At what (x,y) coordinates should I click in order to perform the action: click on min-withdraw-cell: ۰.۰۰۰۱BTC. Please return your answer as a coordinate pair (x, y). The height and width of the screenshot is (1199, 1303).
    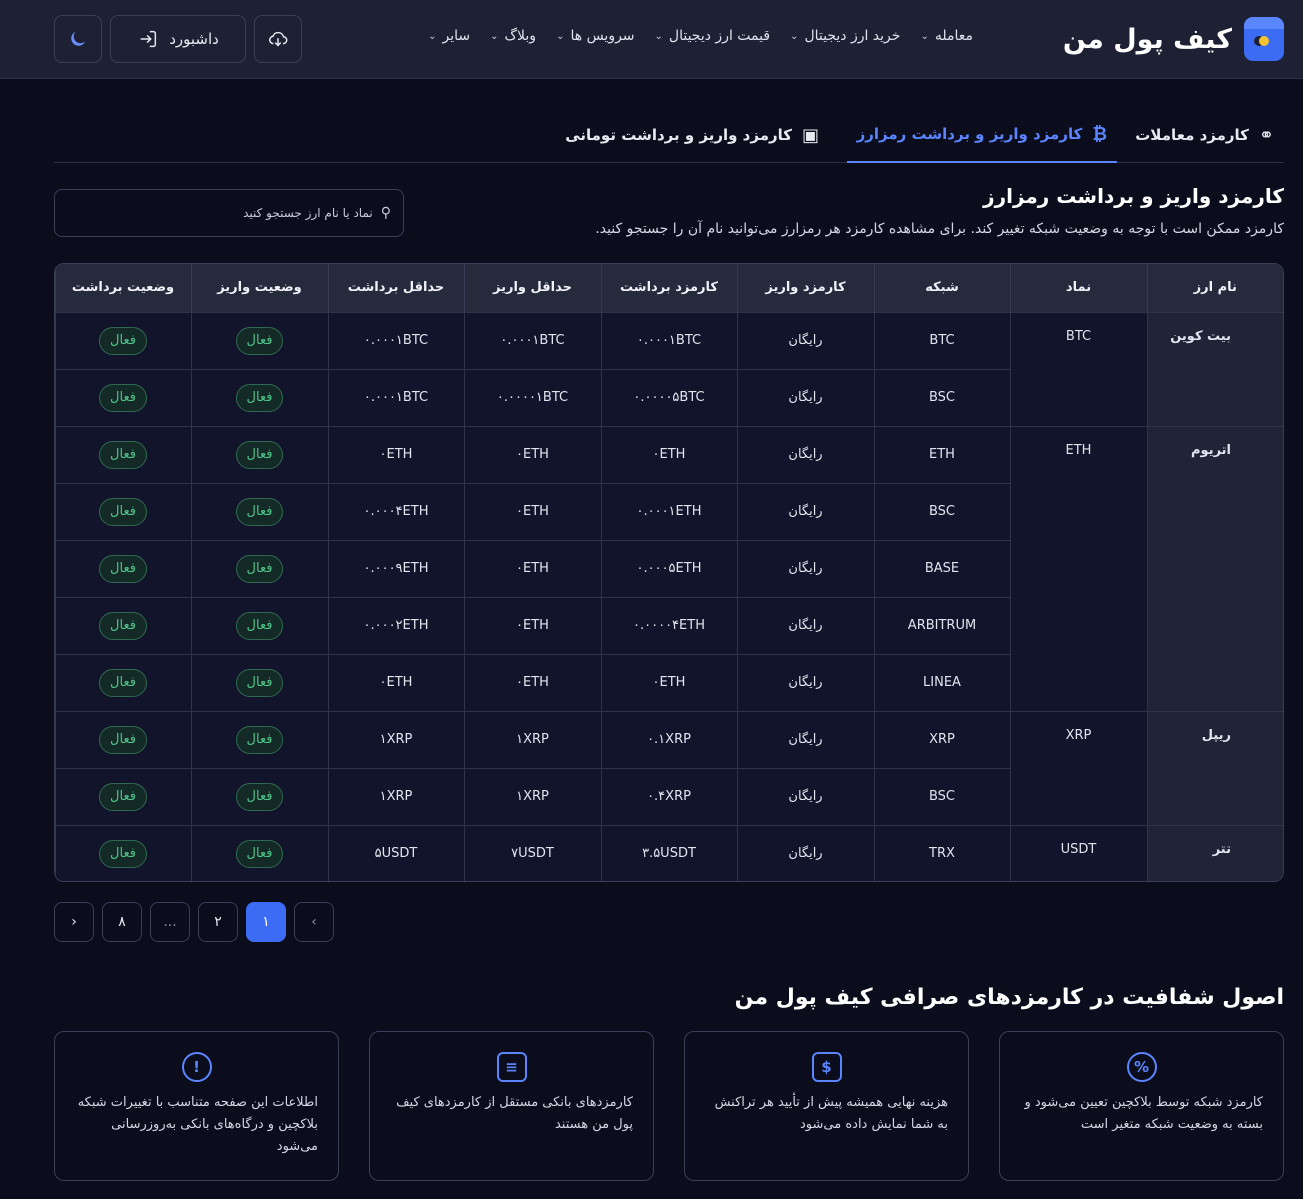
    Looking at the image, I should click on (395, 340).